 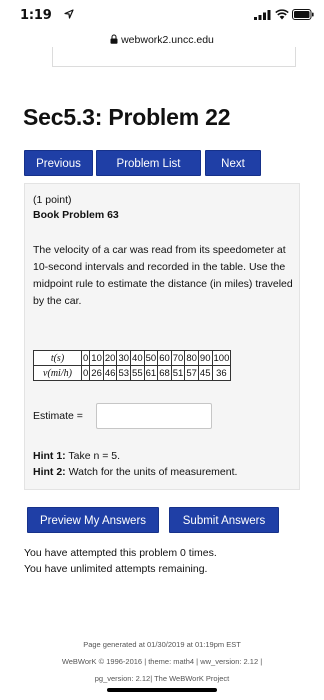 I want to click on estimate-input, so click(x=154, y=416).